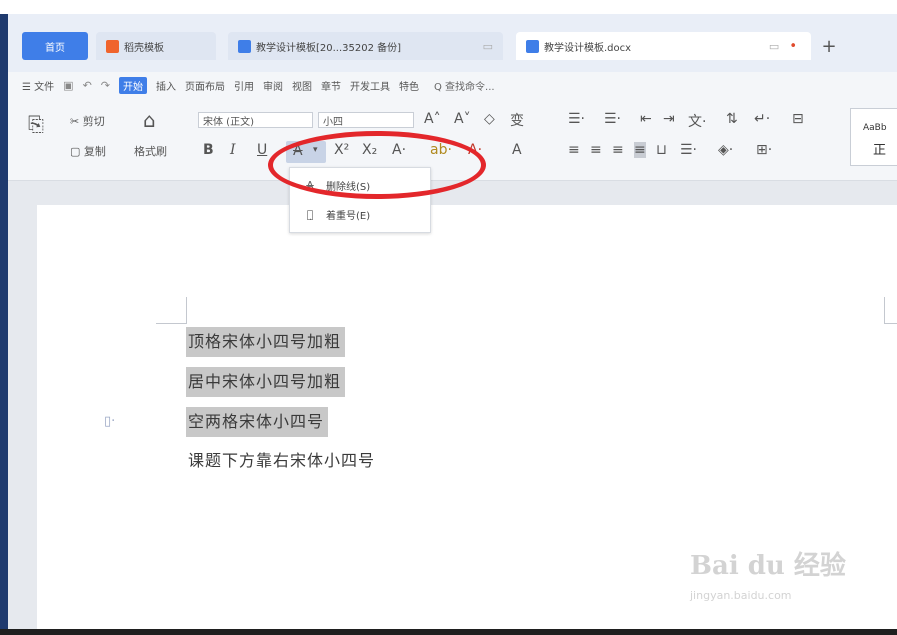 Image resolution: width=897 pixels, height=635 pixels. I want to click on watermark-brand: Bai du 经验, so click(768, 566).